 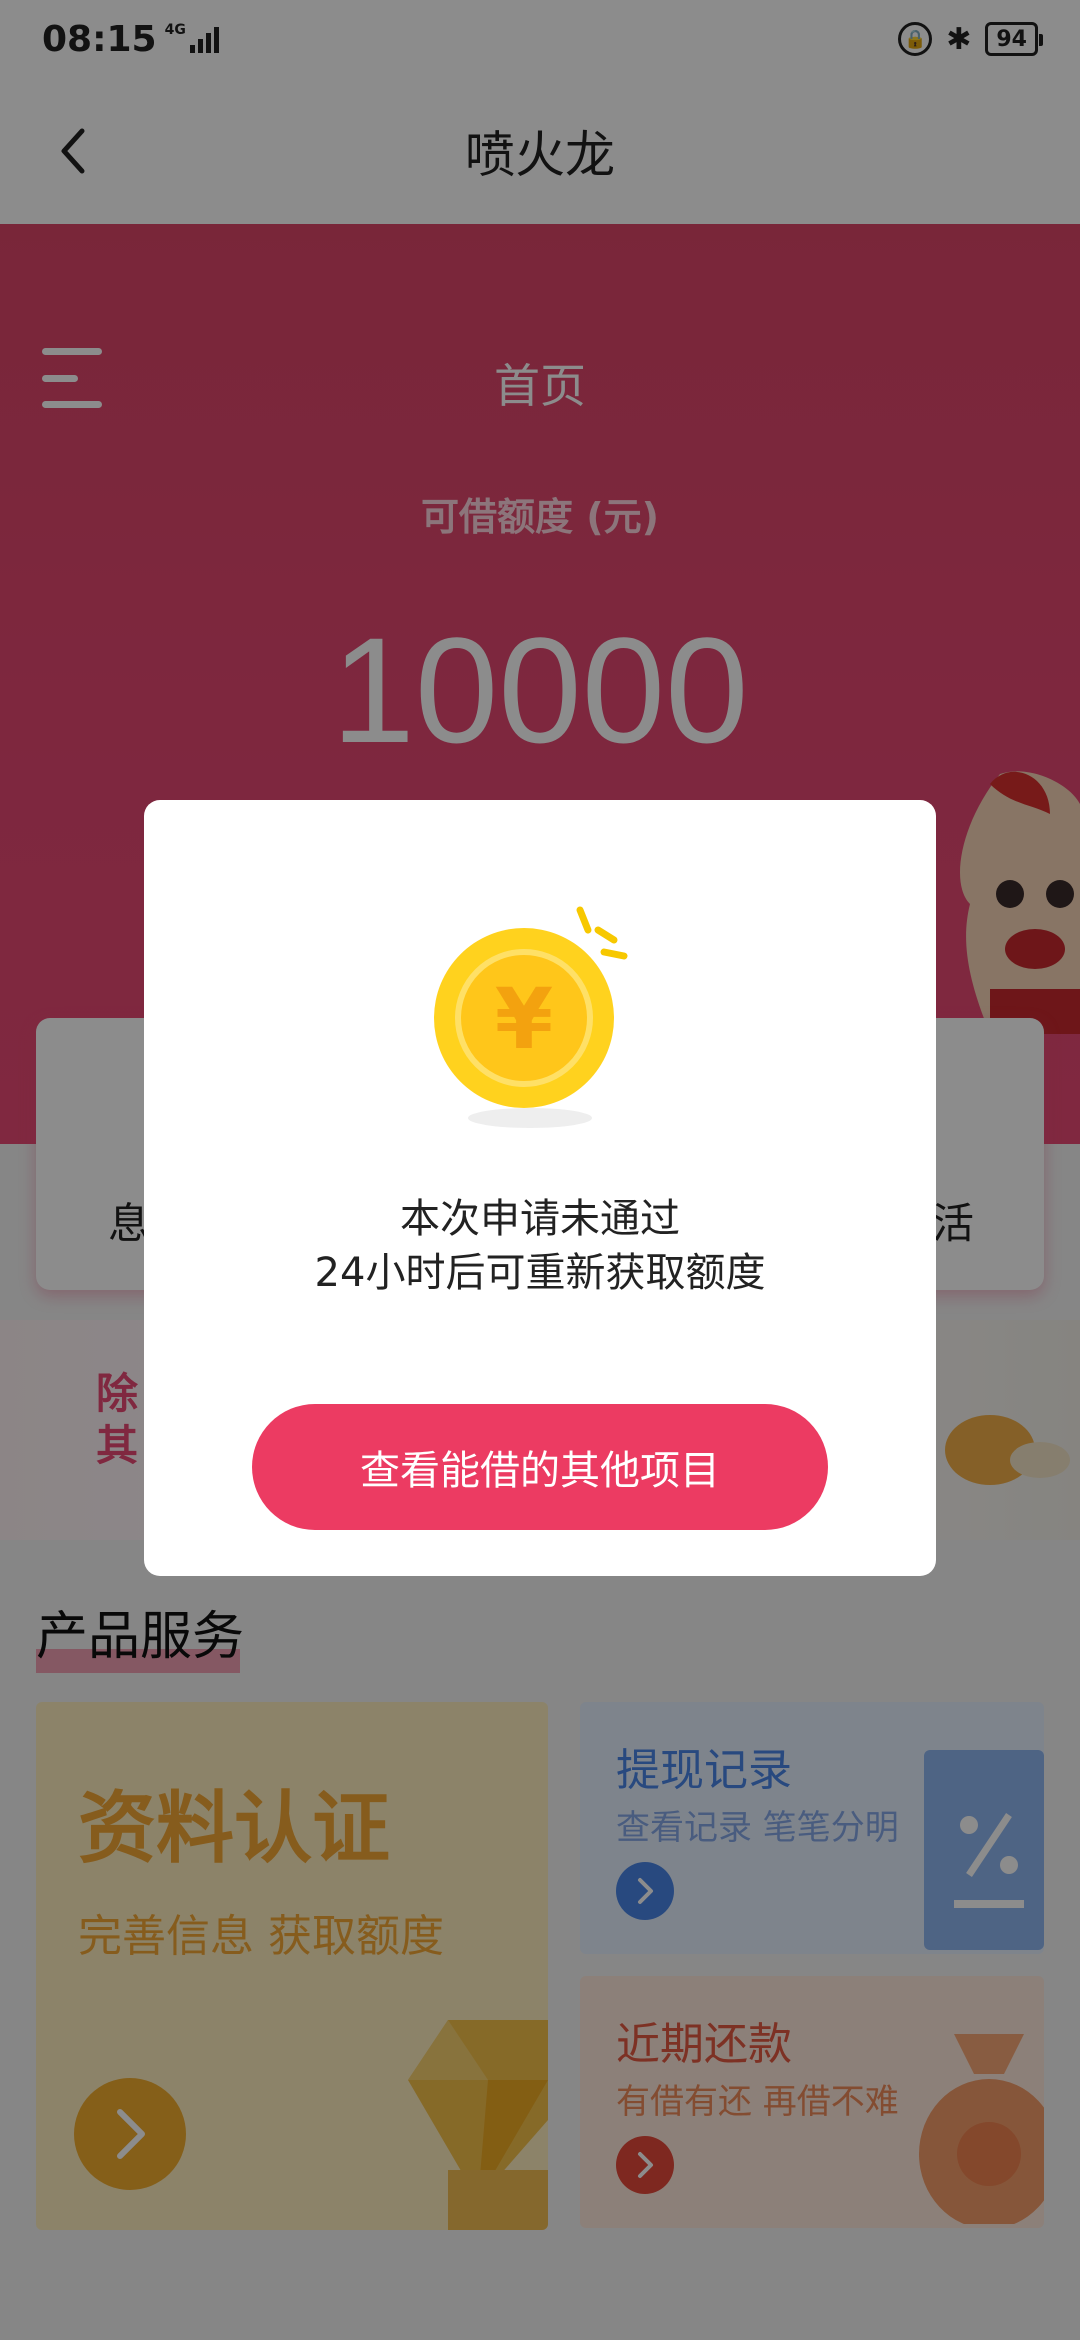 I want to click on yen-coin-icon: ¥, so click(x=531, y=1017).